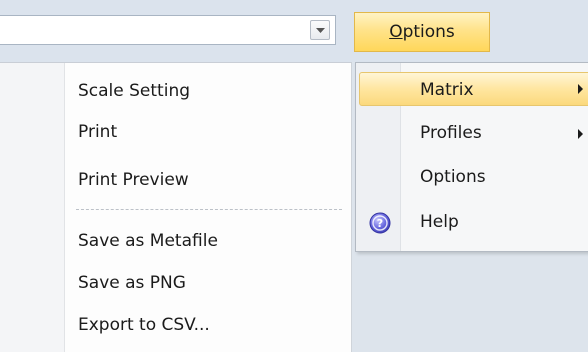 This screenshot has width=588, height=352. I want to click on dropdown-button, so click(320, 30).